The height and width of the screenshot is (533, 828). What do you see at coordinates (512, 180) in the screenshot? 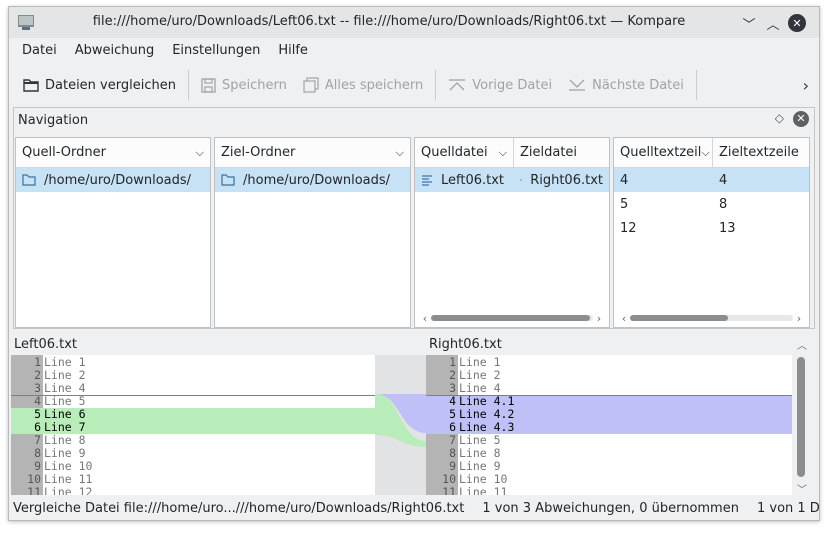
I see `file-pair-row: Left06.txt Right06.txt` at bounding box center [512, 180].